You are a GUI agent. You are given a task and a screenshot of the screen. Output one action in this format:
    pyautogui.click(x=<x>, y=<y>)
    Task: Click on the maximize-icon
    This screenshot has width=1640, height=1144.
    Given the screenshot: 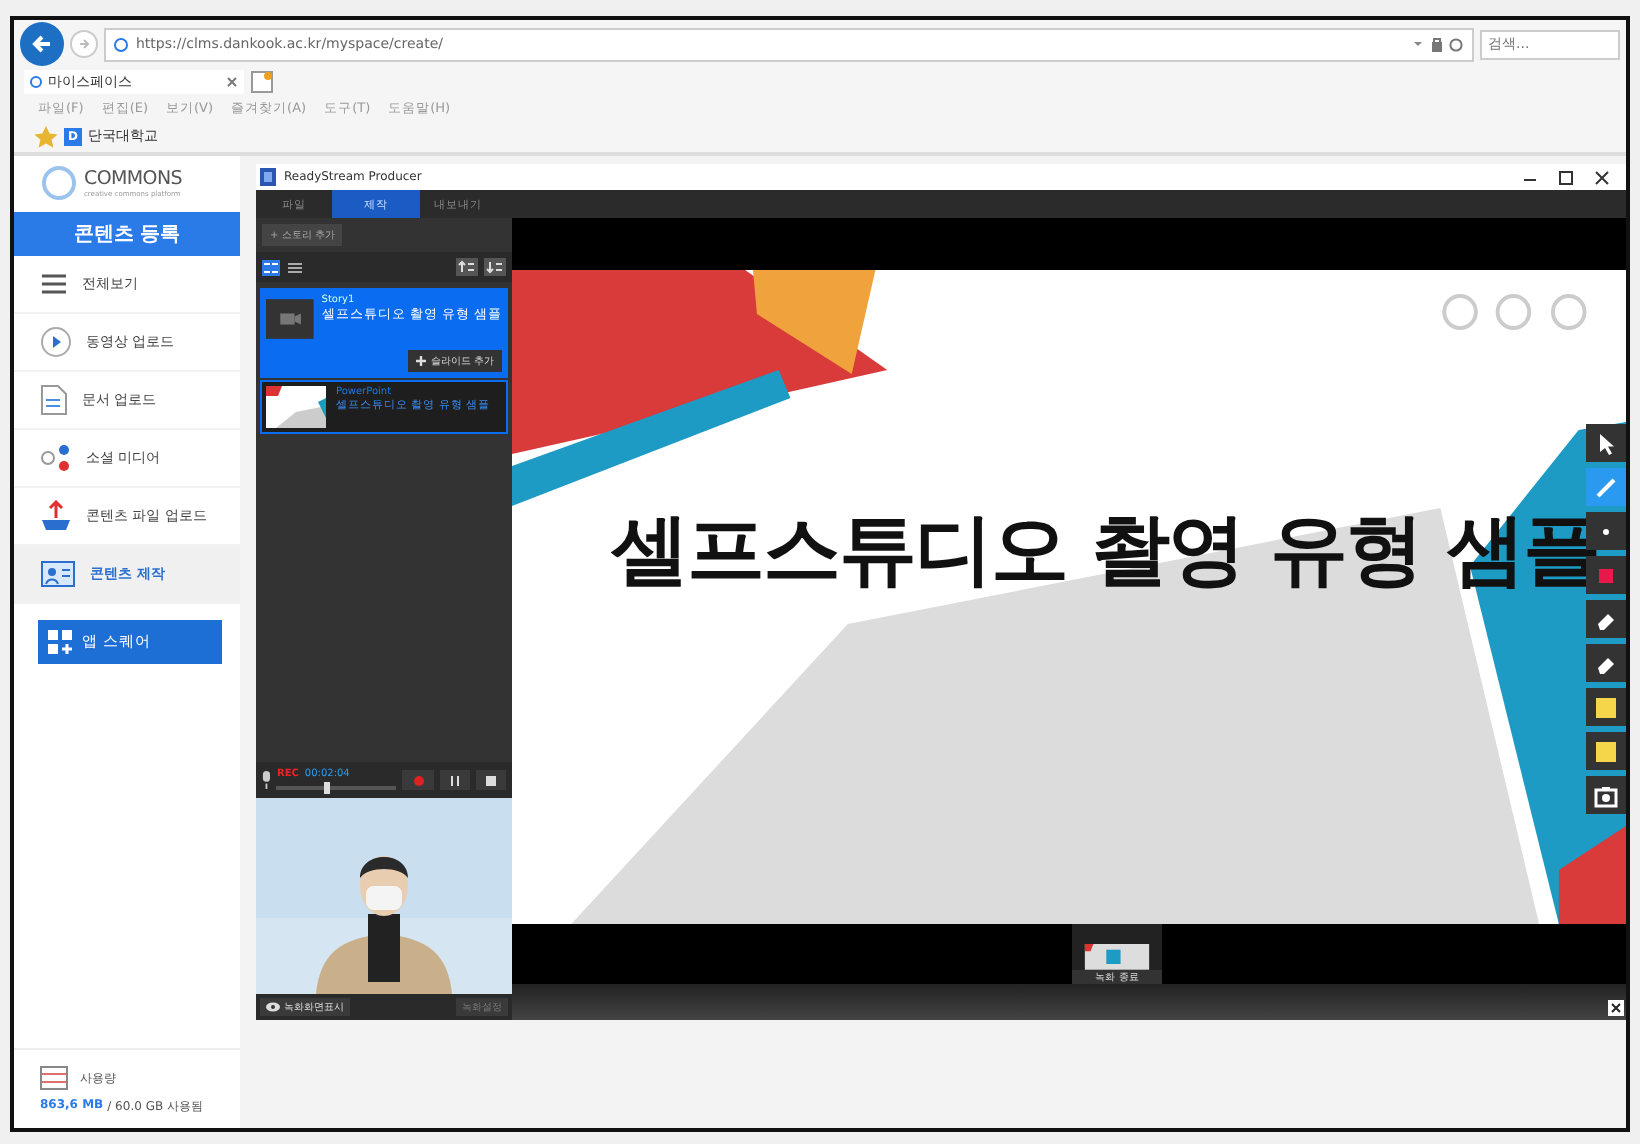 What is the action you would take?
    pyautogui.click(x=1566, y=177)
    